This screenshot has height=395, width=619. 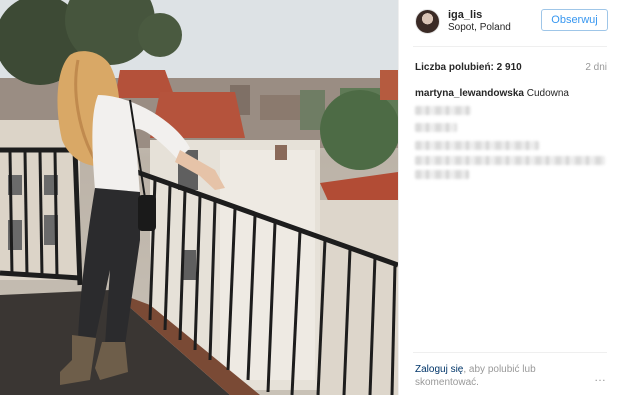 I want to click on follow-button: Obserwuj, so click(x=574, y=20).